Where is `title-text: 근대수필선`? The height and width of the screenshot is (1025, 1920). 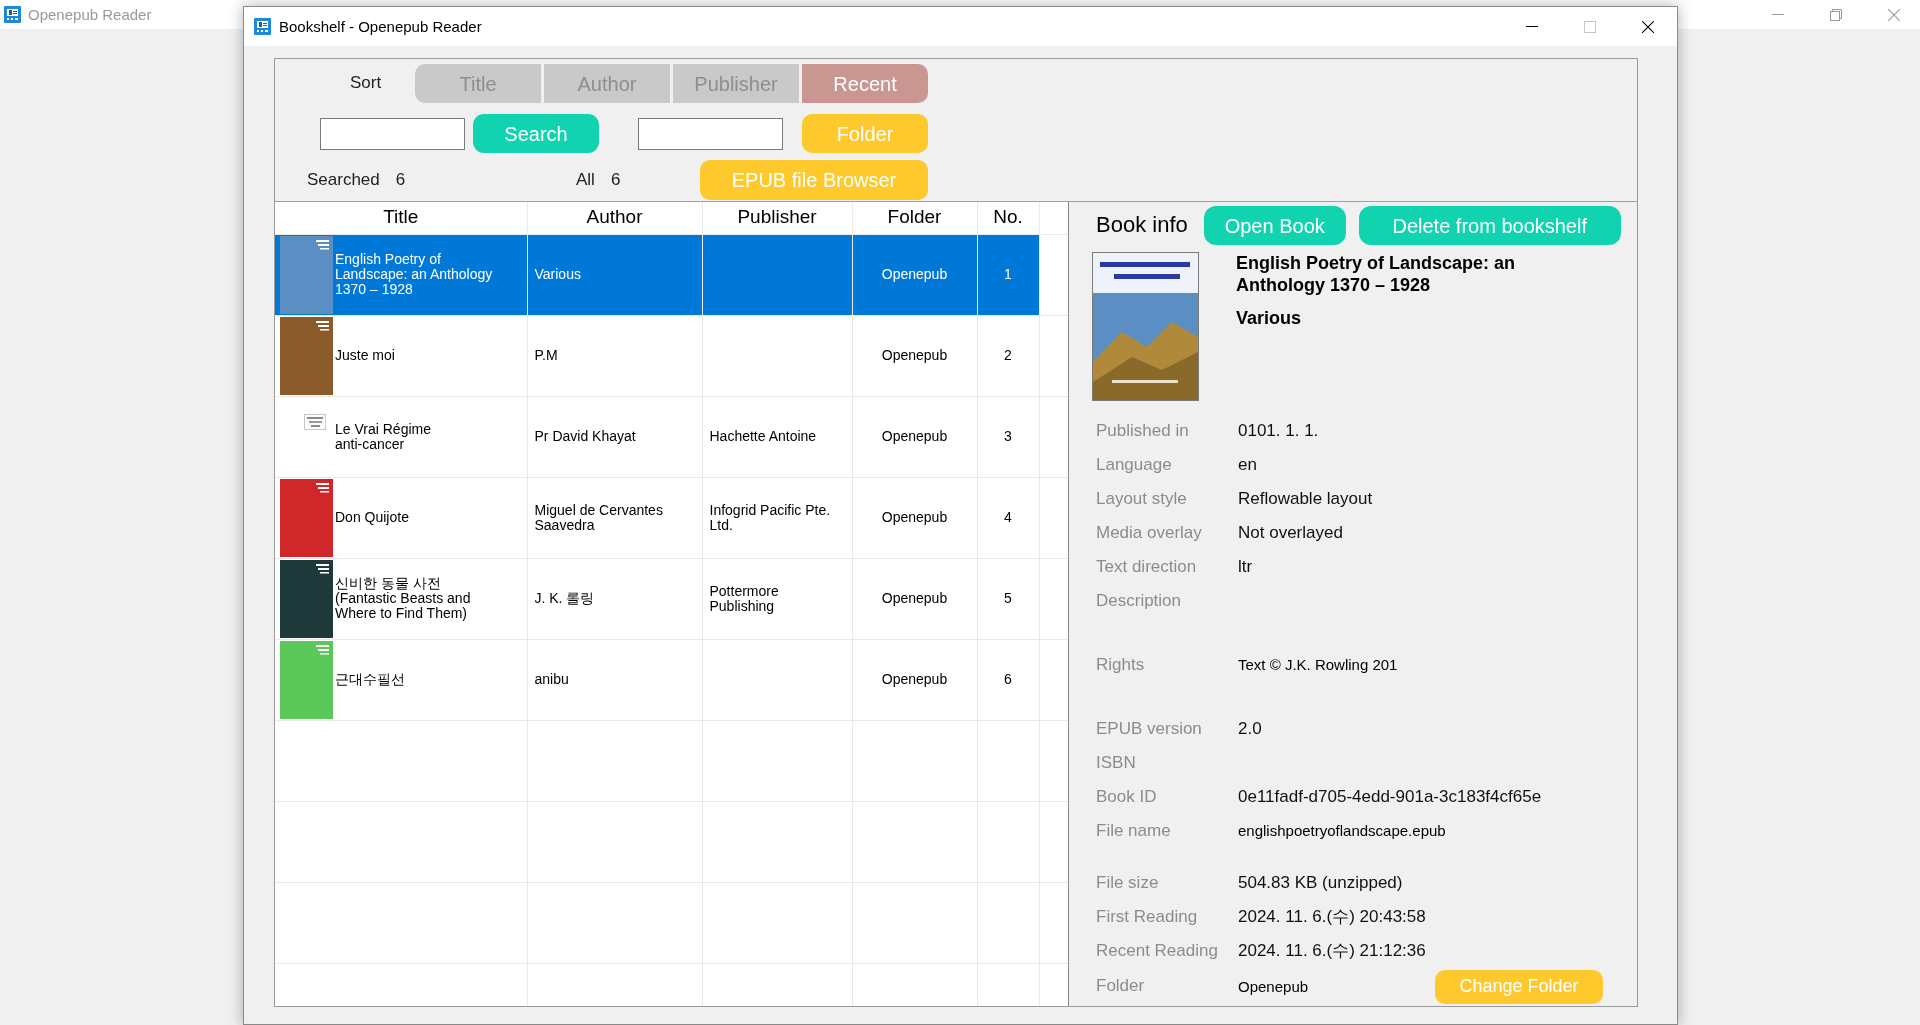 title-text: 근대수필선 is located at coordinates (370, 679).